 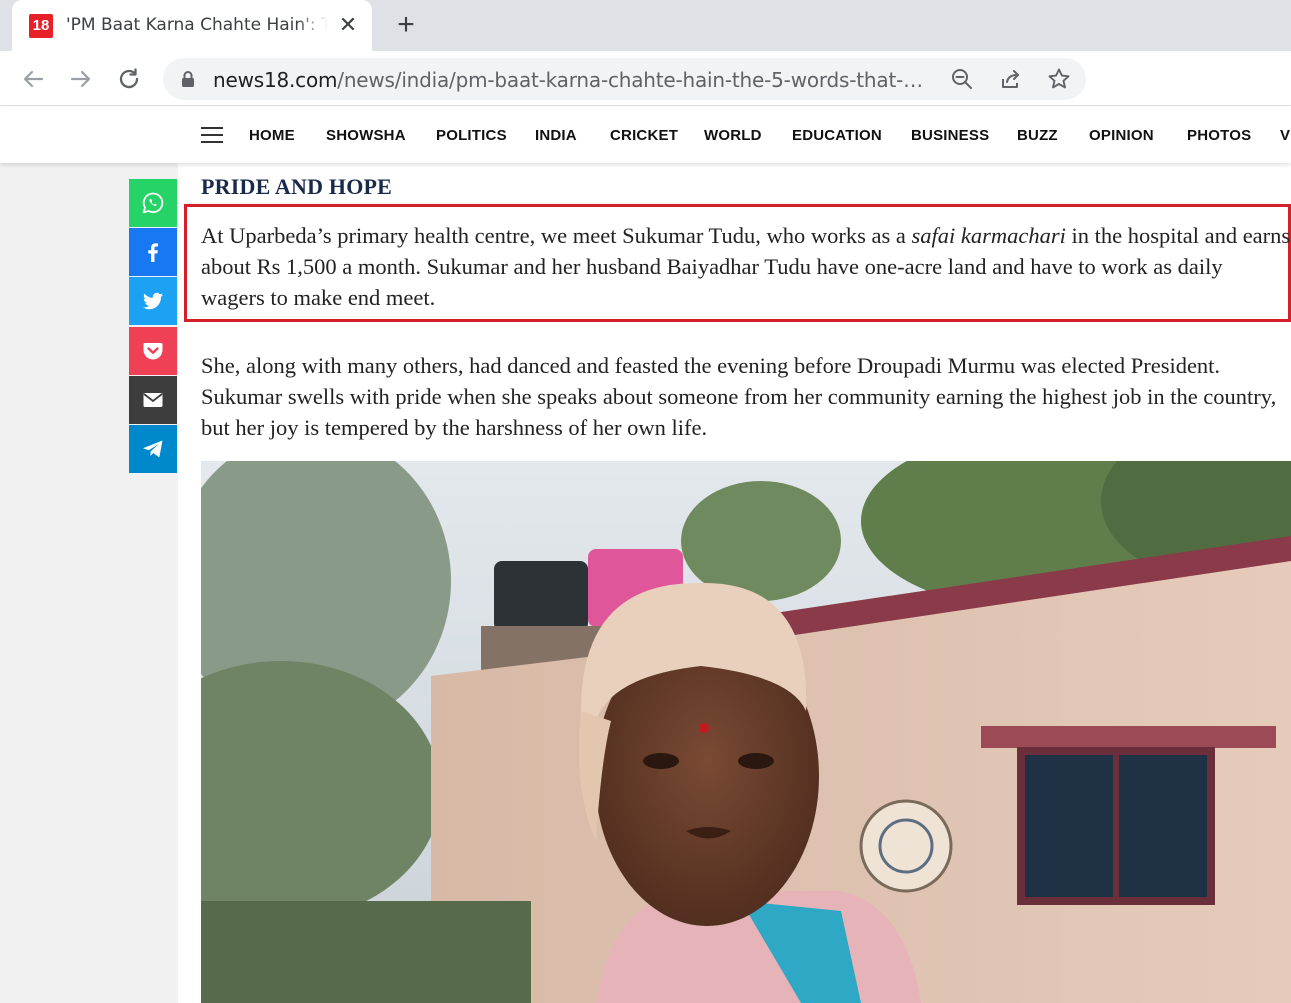 I want to click on url-domain: news18.com, so click(x=275, y=80).